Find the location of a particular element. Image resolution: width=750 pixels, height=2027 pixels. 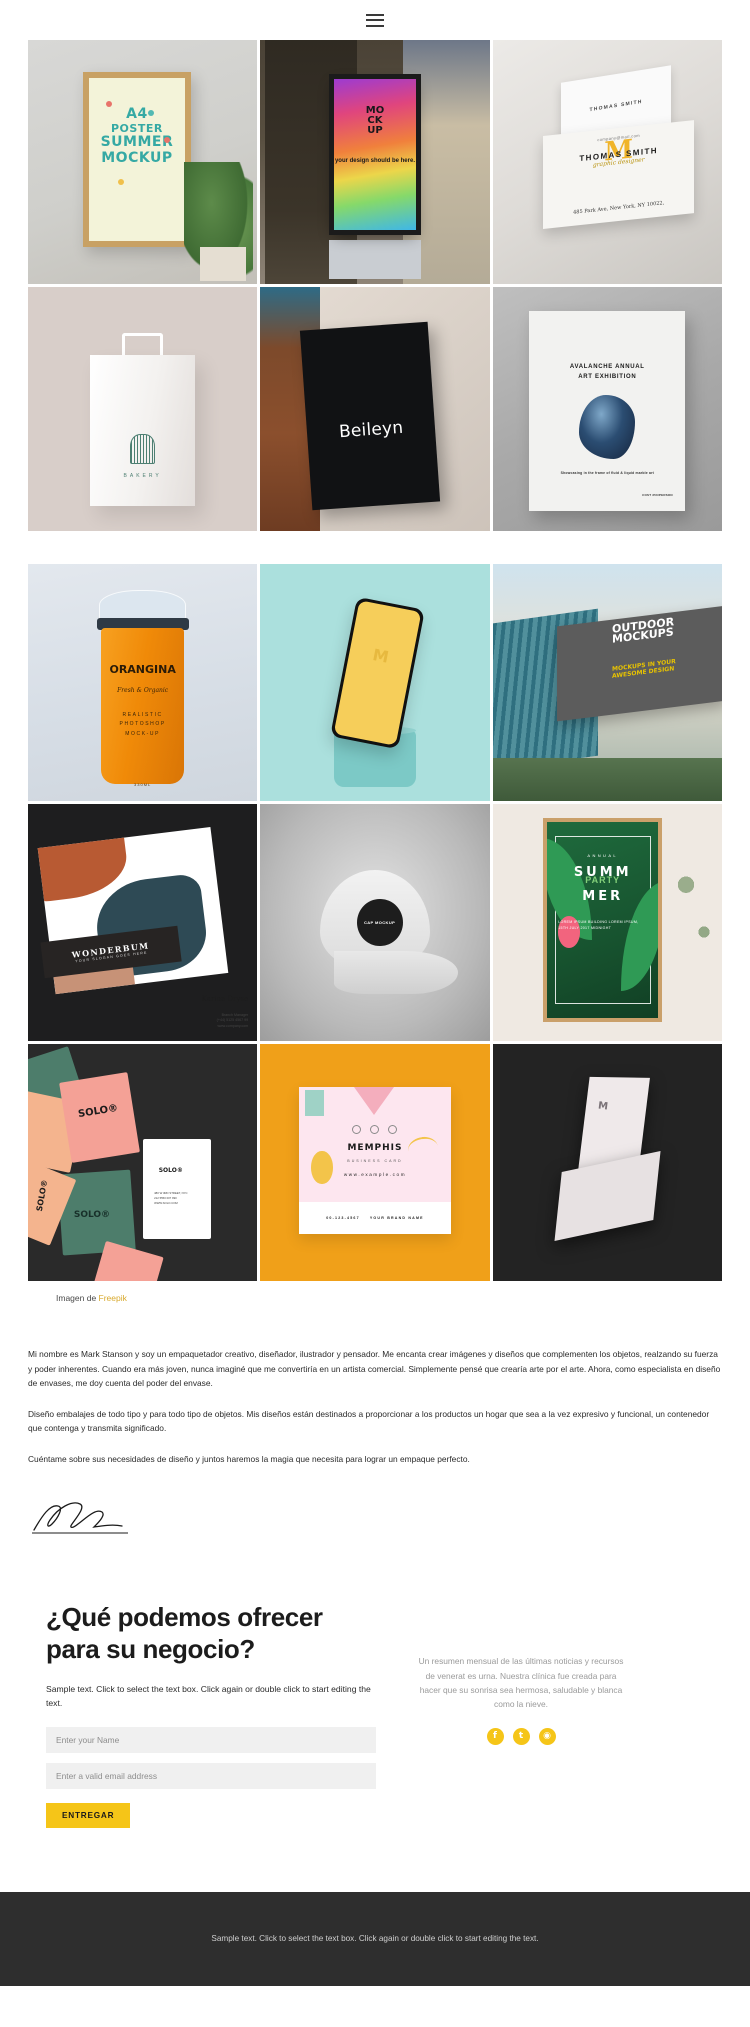

memphis-web: www.example.com is located at coordinates (375, 1175).